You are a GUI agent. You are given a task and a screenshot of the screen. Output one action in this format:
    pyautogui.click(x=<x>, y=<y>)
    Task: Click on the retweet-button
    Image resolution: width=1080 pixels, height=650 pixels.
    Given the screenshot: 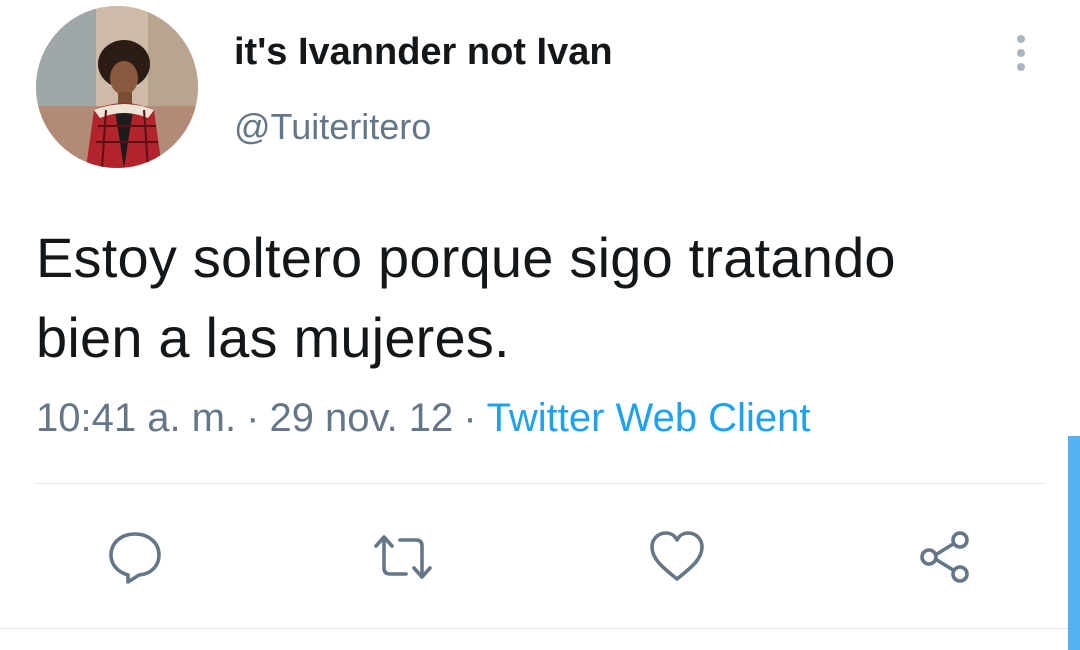 What is the action you would take?
    pyautogui.click(x=403, y=557)
    